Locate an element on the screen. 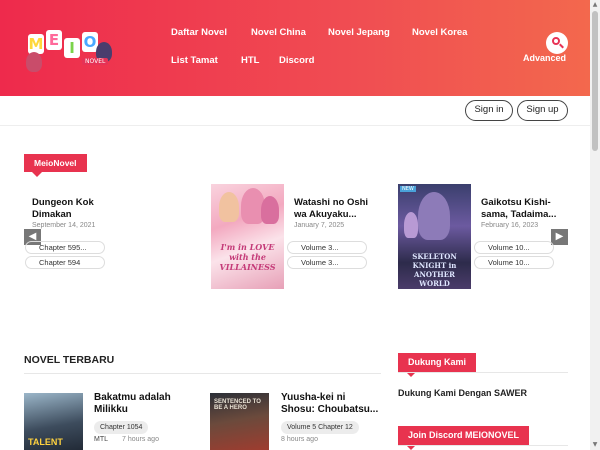  scrollbar-thumb is located at coordinates (595, 81).